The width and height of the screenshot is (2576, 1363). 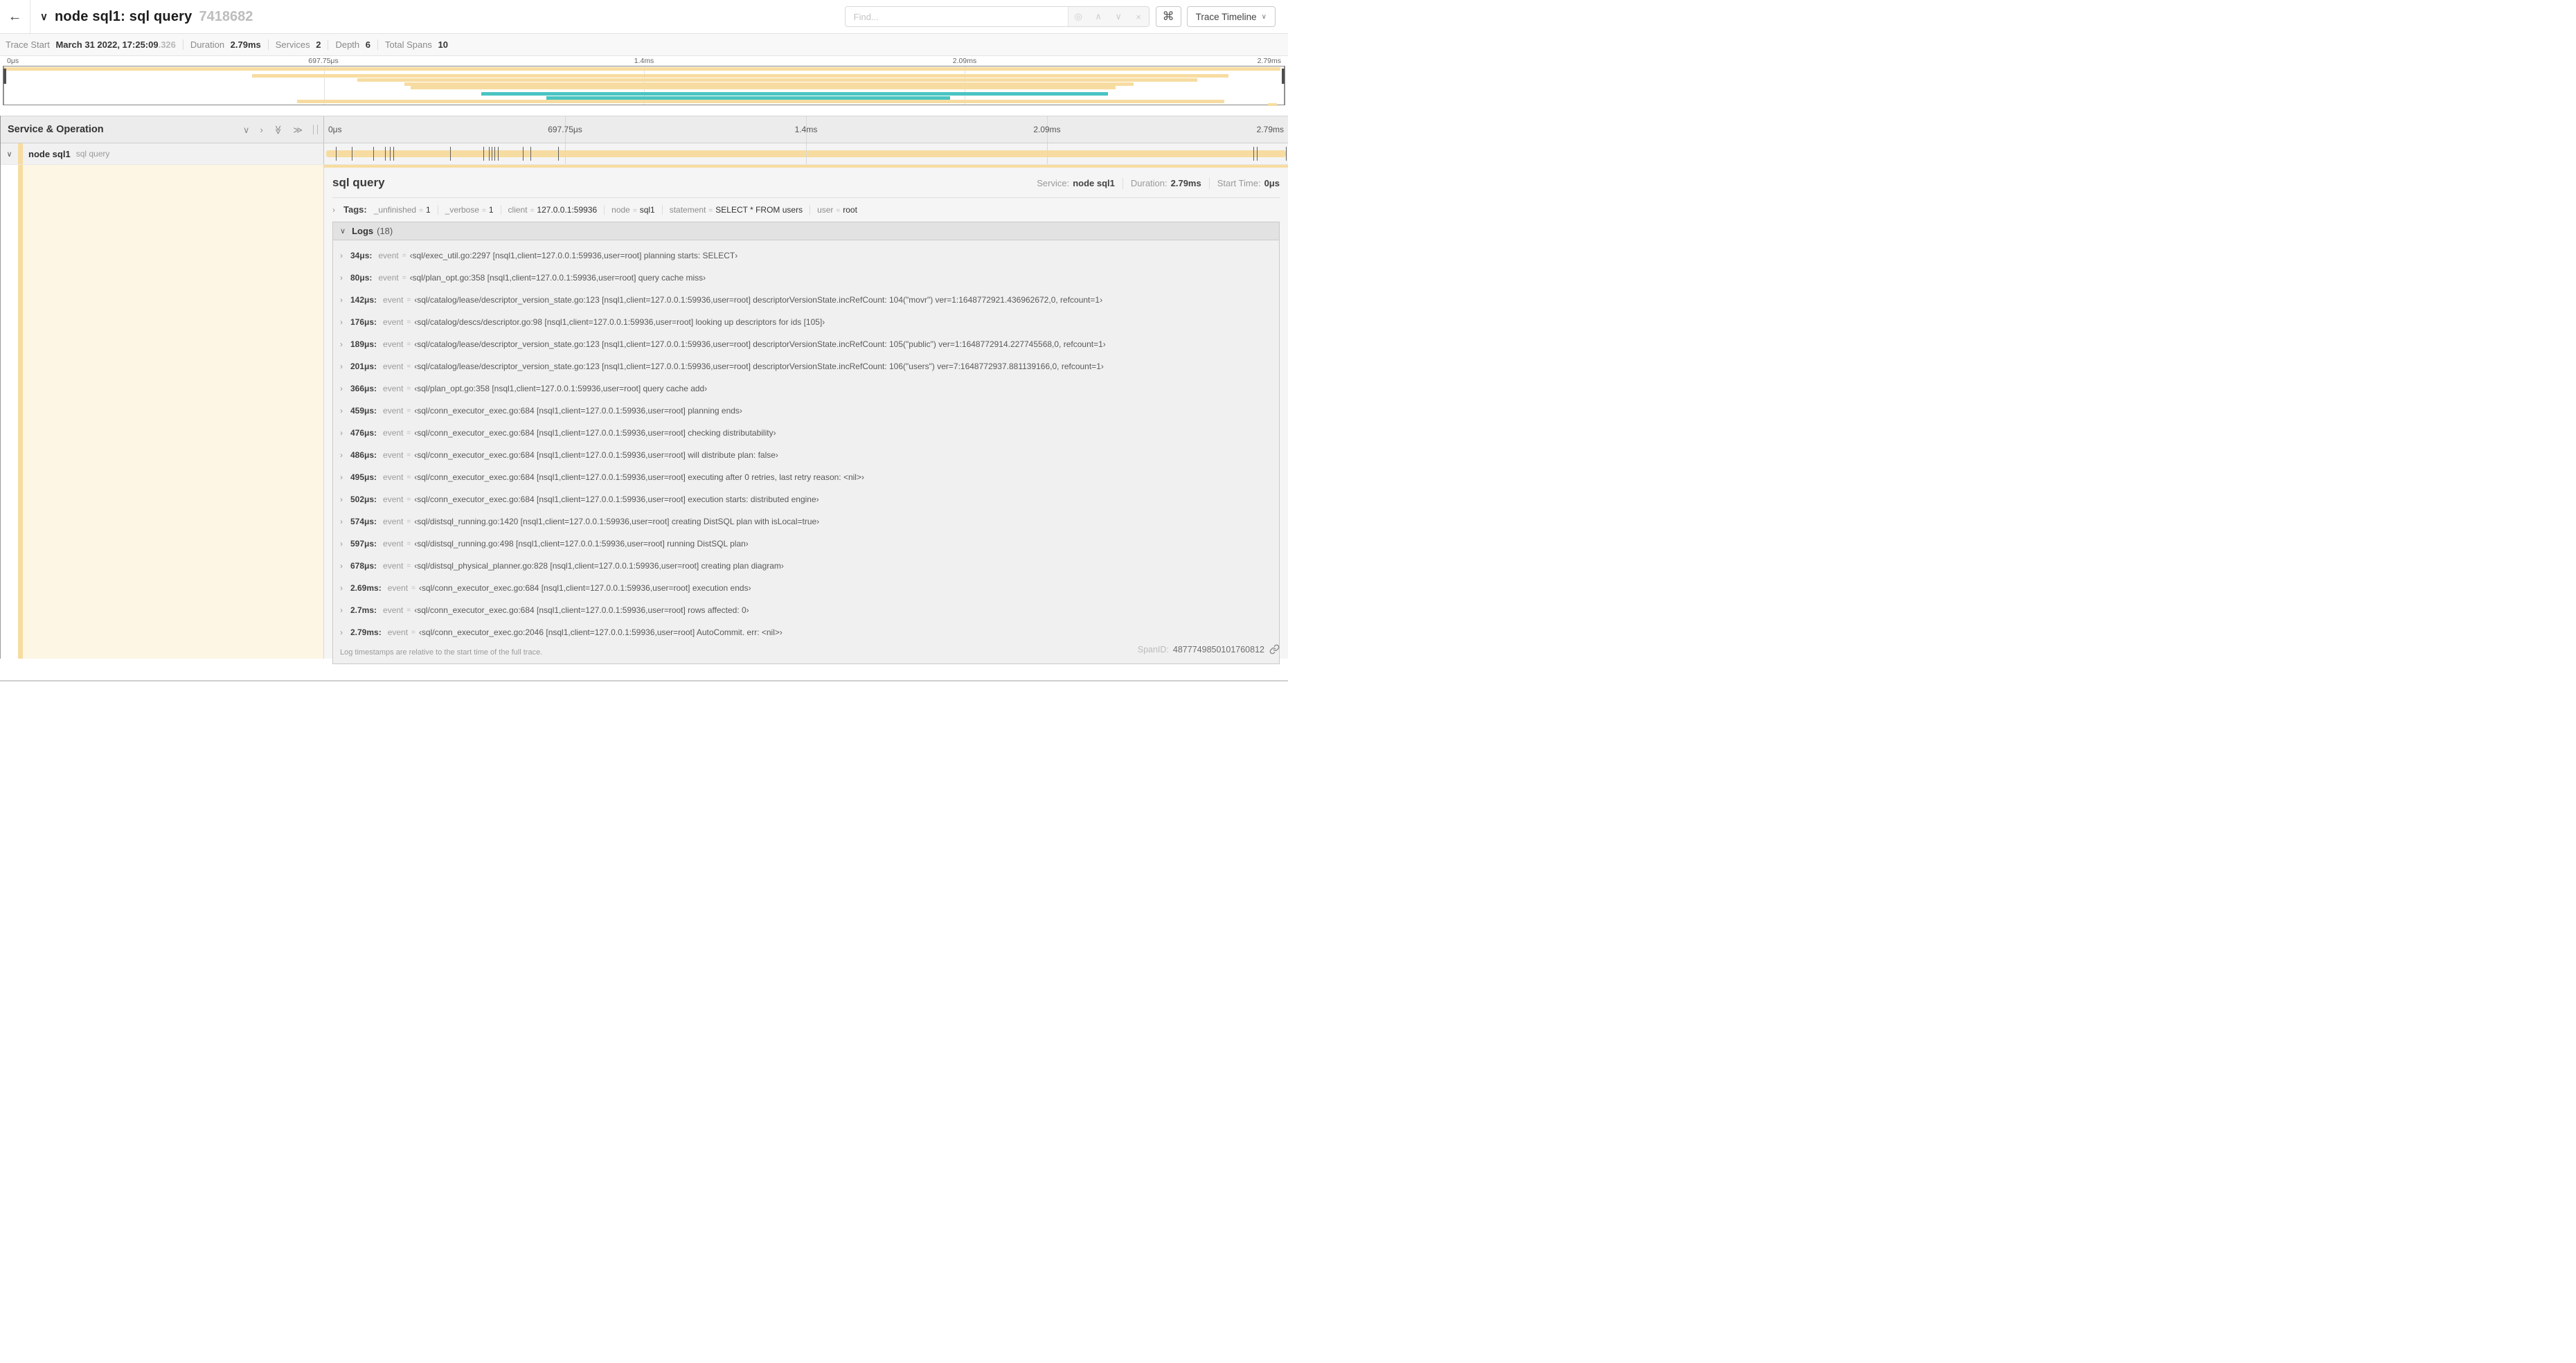 What do you see at coordinates (1226, 16) in the screenshot?
I see `view-selector-label: Trace Timeline` at bounding box center [1226, 16].